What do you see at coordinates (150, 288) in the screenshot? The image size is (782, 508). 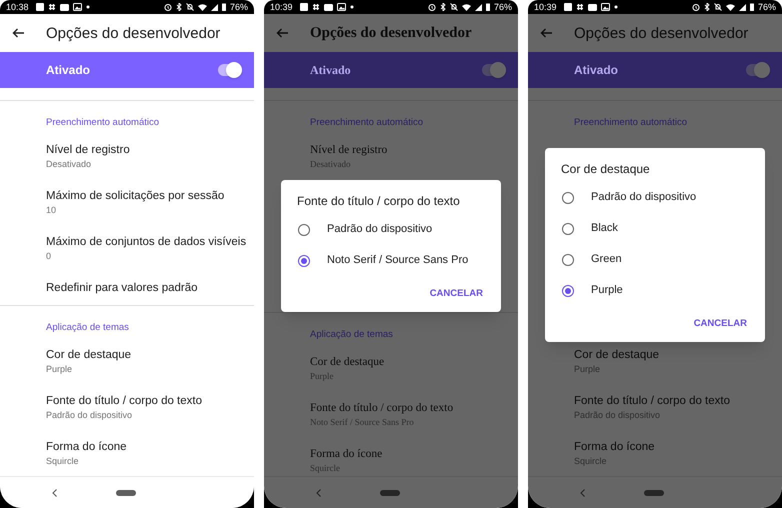 I see `setting-title: Redefinir para valores padrão` at bounding box center [150, 288].